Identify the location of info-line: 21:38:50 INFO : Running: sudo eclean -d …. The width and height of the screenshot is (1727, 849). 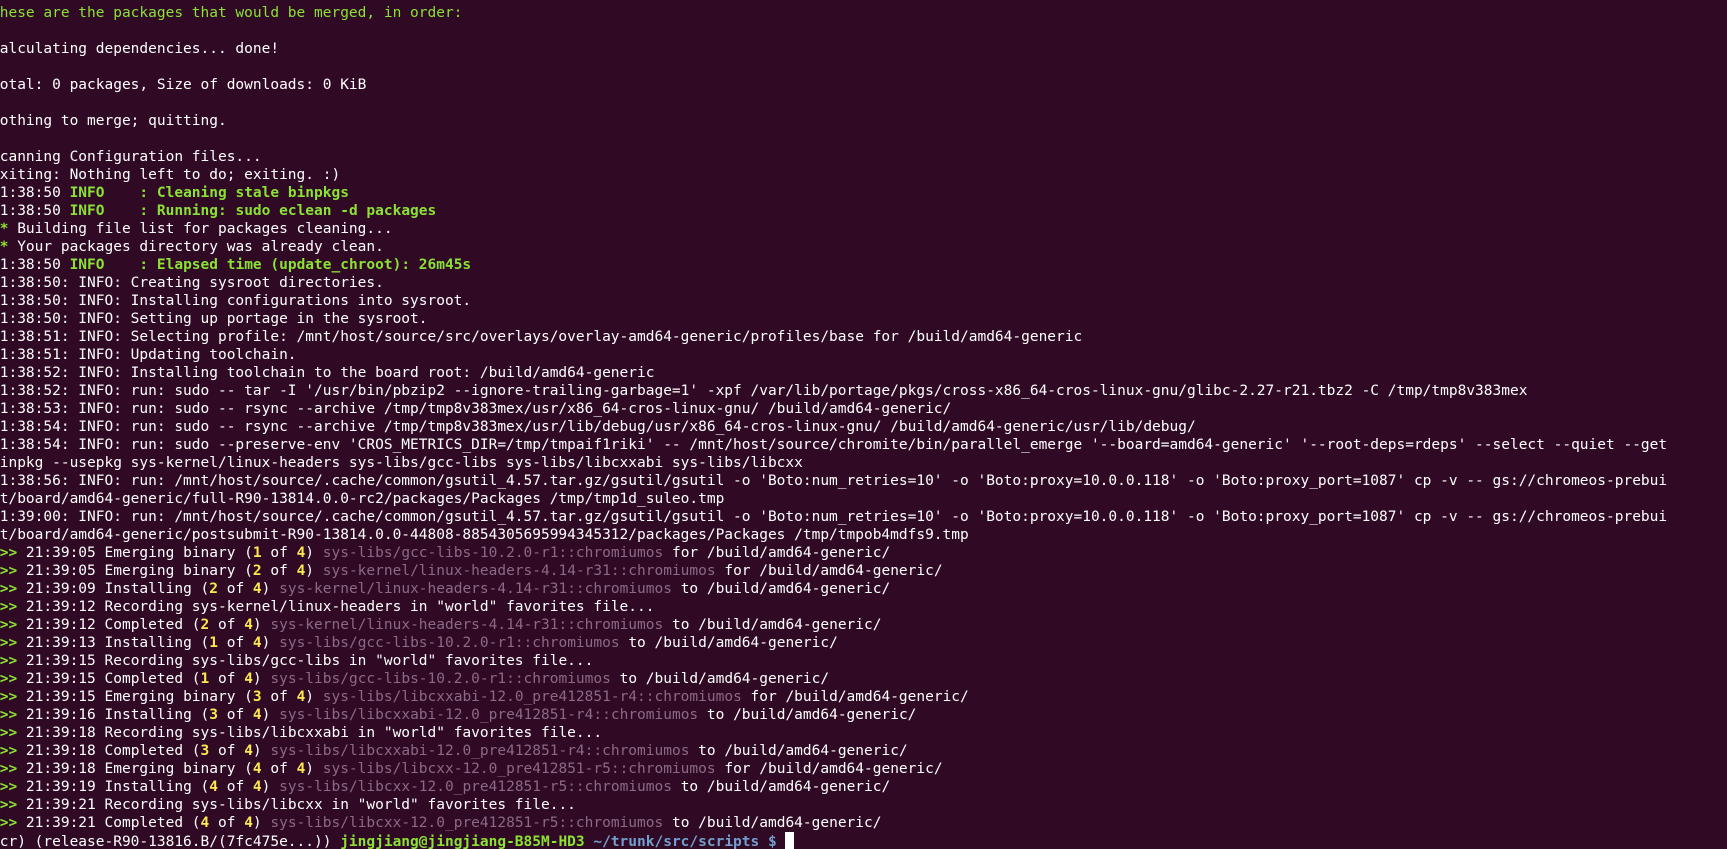
(863, 211).